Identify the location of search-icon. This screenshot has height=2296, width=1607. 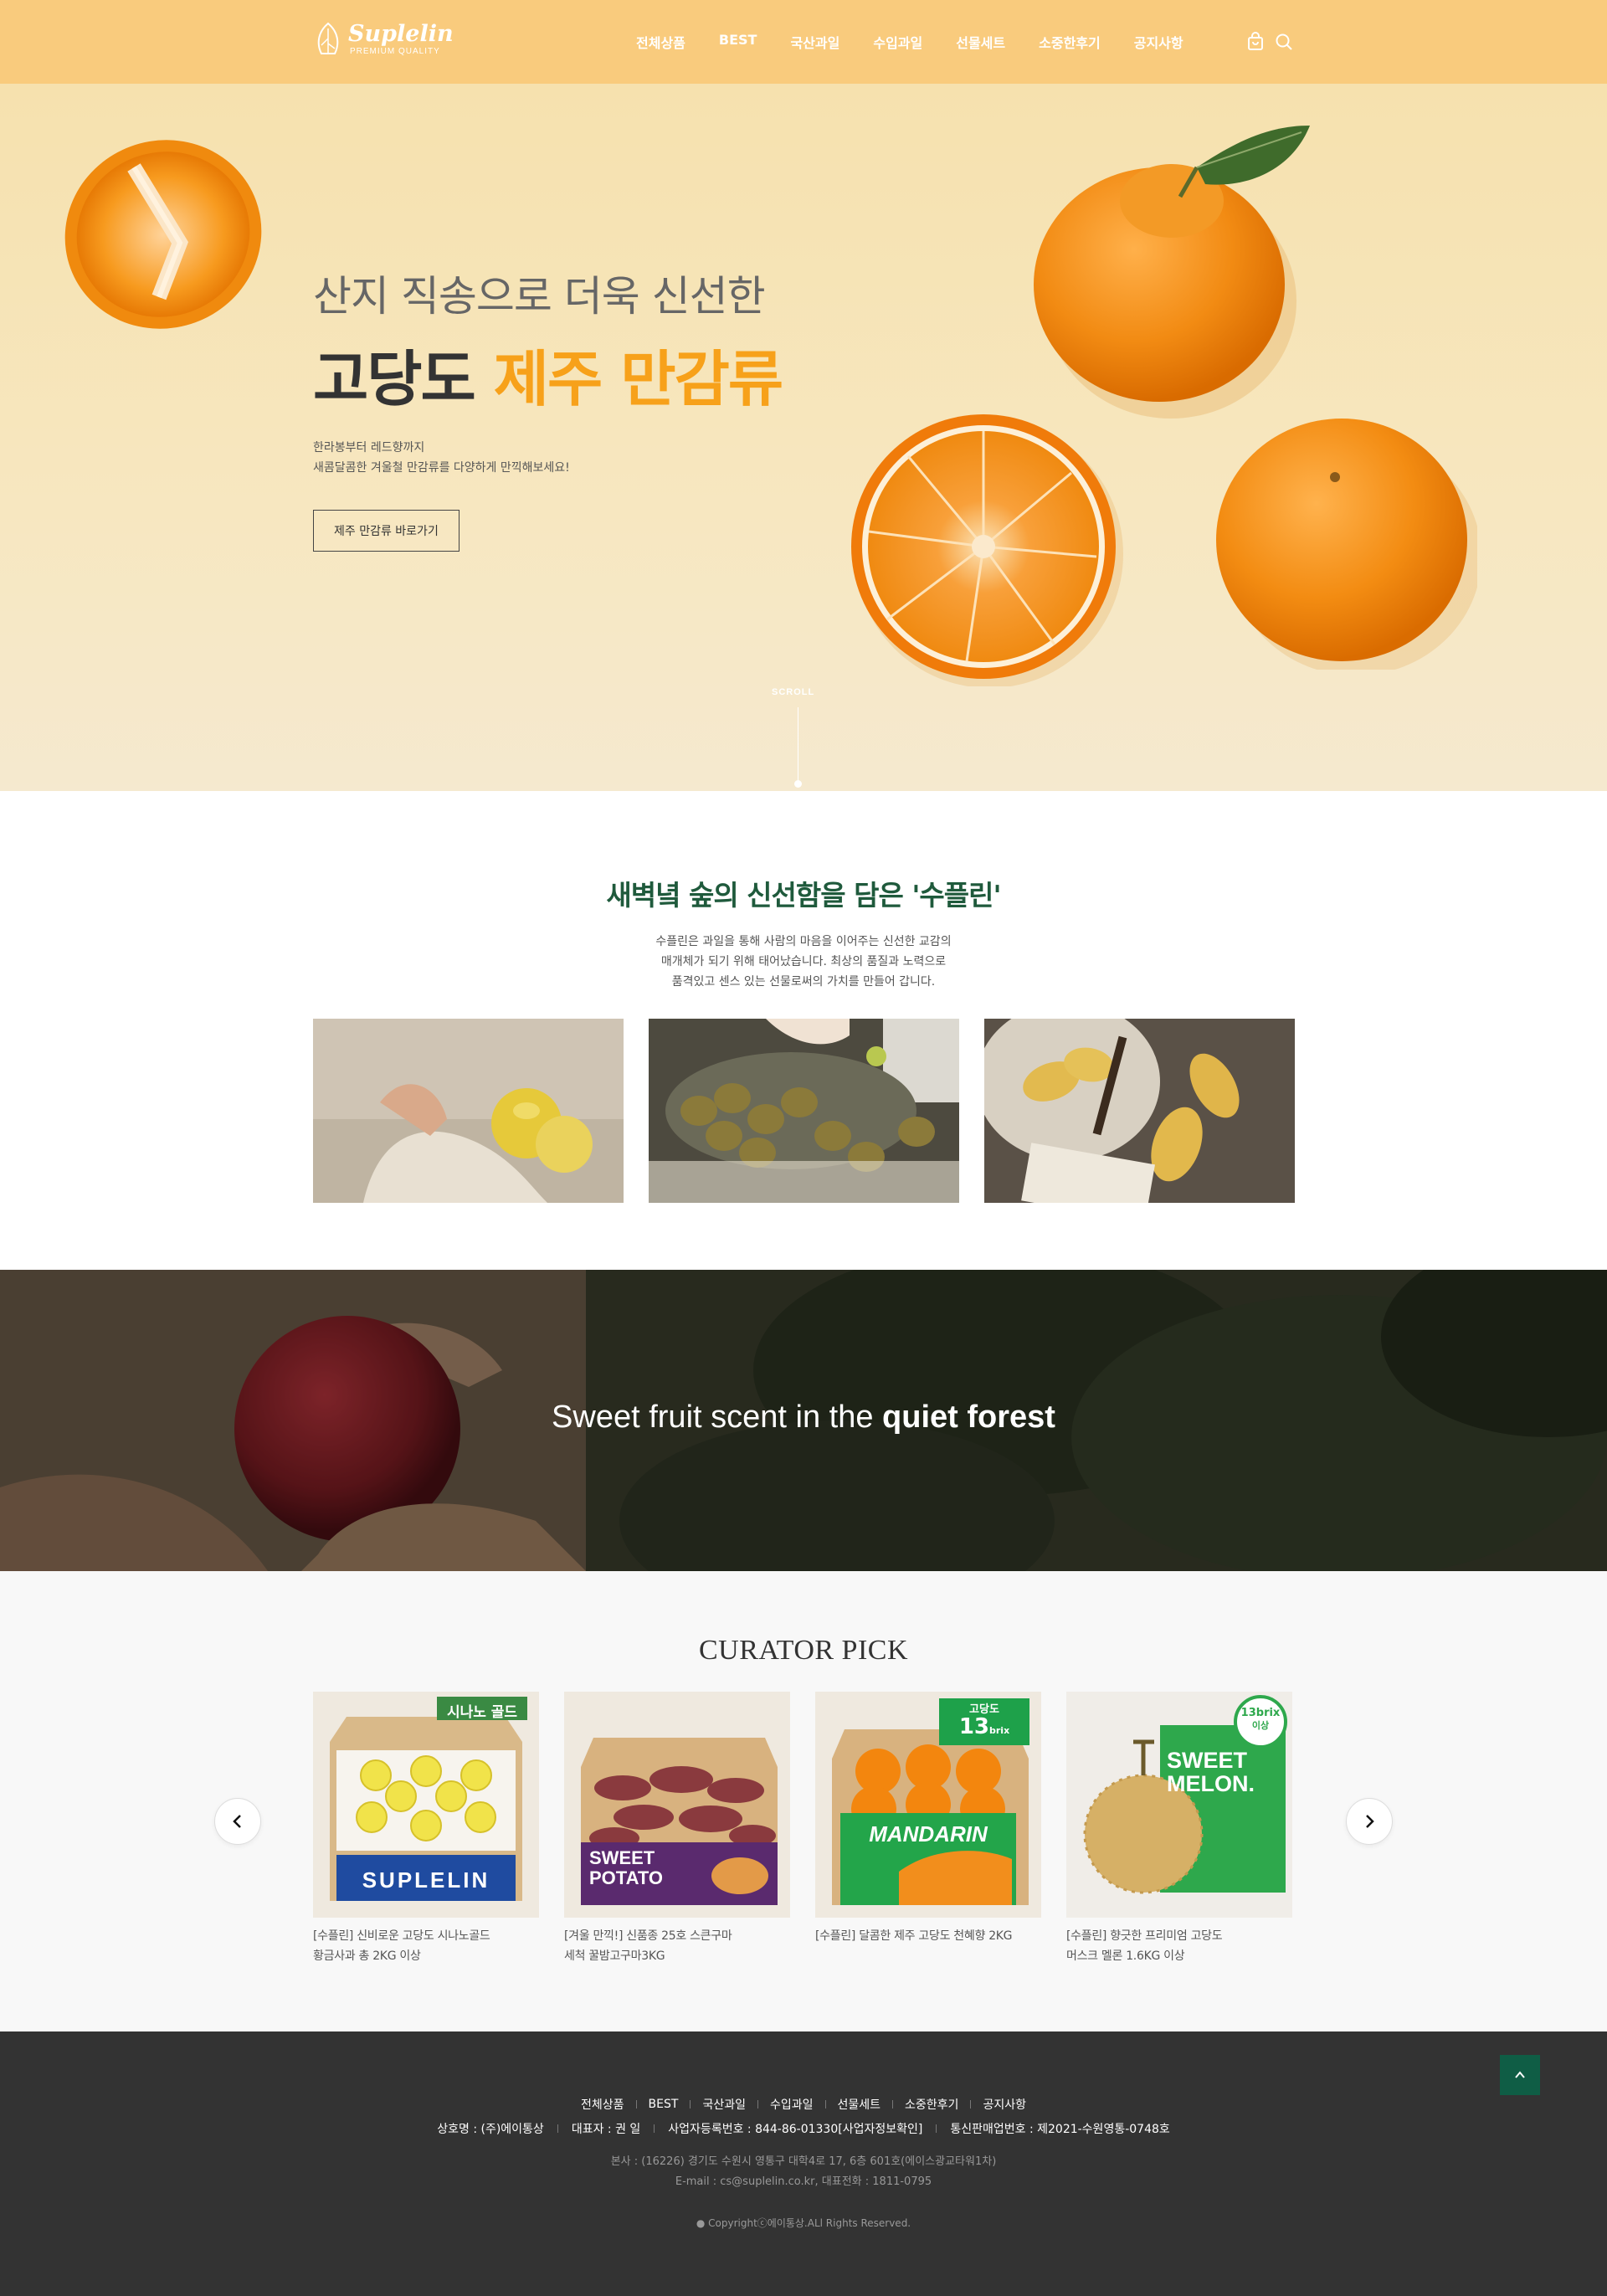
(1284, 42).